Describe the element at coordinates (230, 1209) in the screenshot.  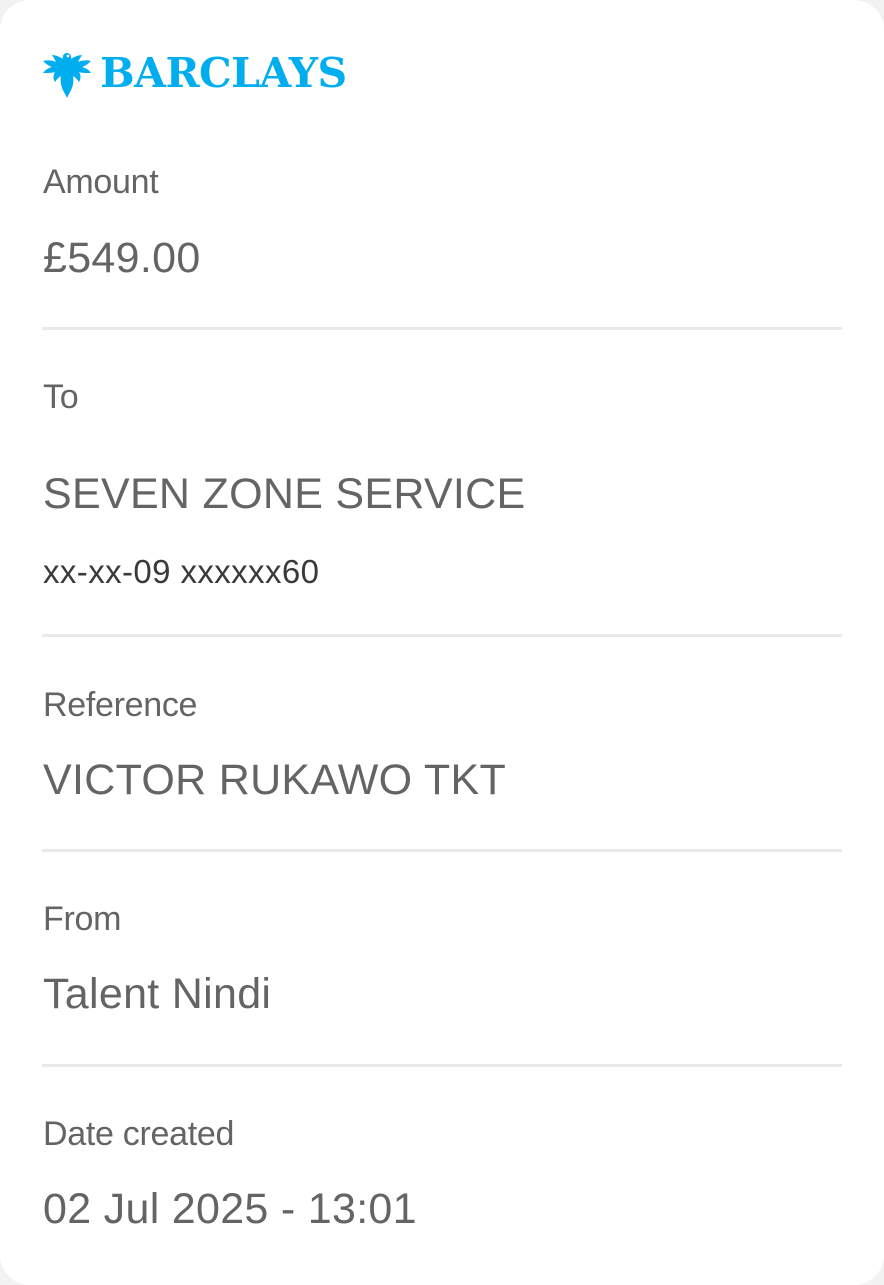
I see `date-created-value: 02 Jul 2025 - 13:01` at that location.